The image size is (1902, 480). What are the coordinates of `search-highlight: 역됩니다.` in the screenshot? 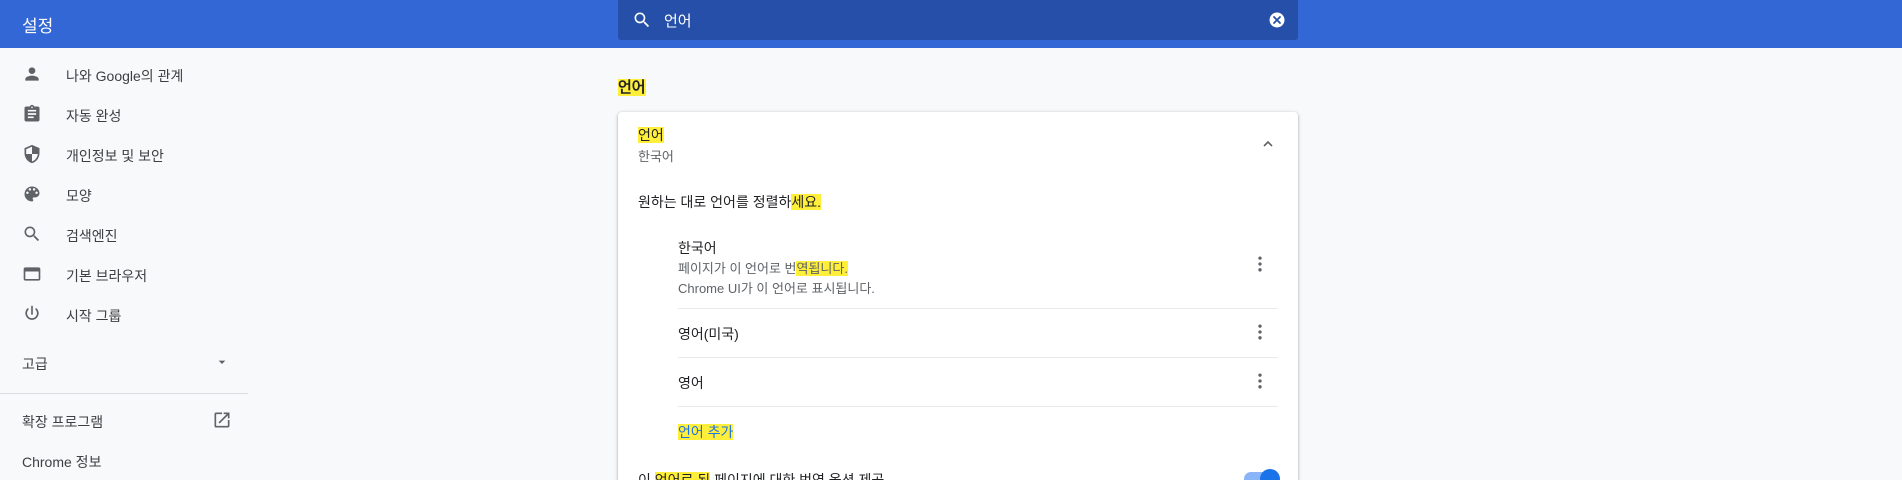 It's located at (822, 268).